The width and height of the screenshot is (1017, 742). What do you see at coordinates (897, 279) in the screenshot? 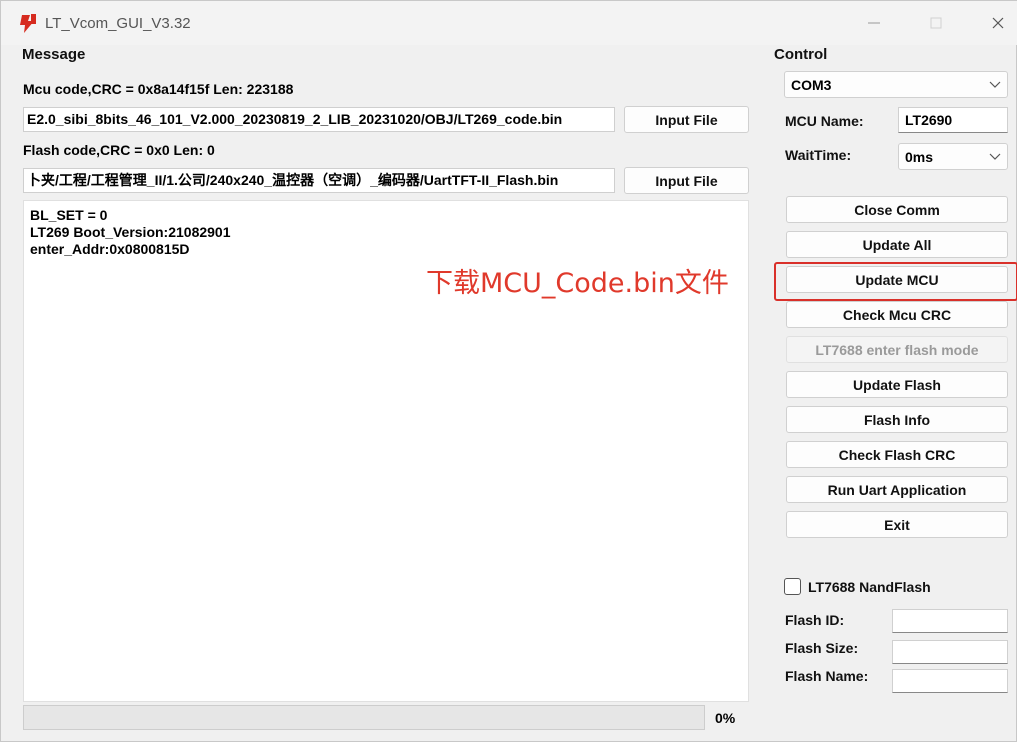
I see `update-mcu-button: Update MCU` at bounding box center [897, 279].